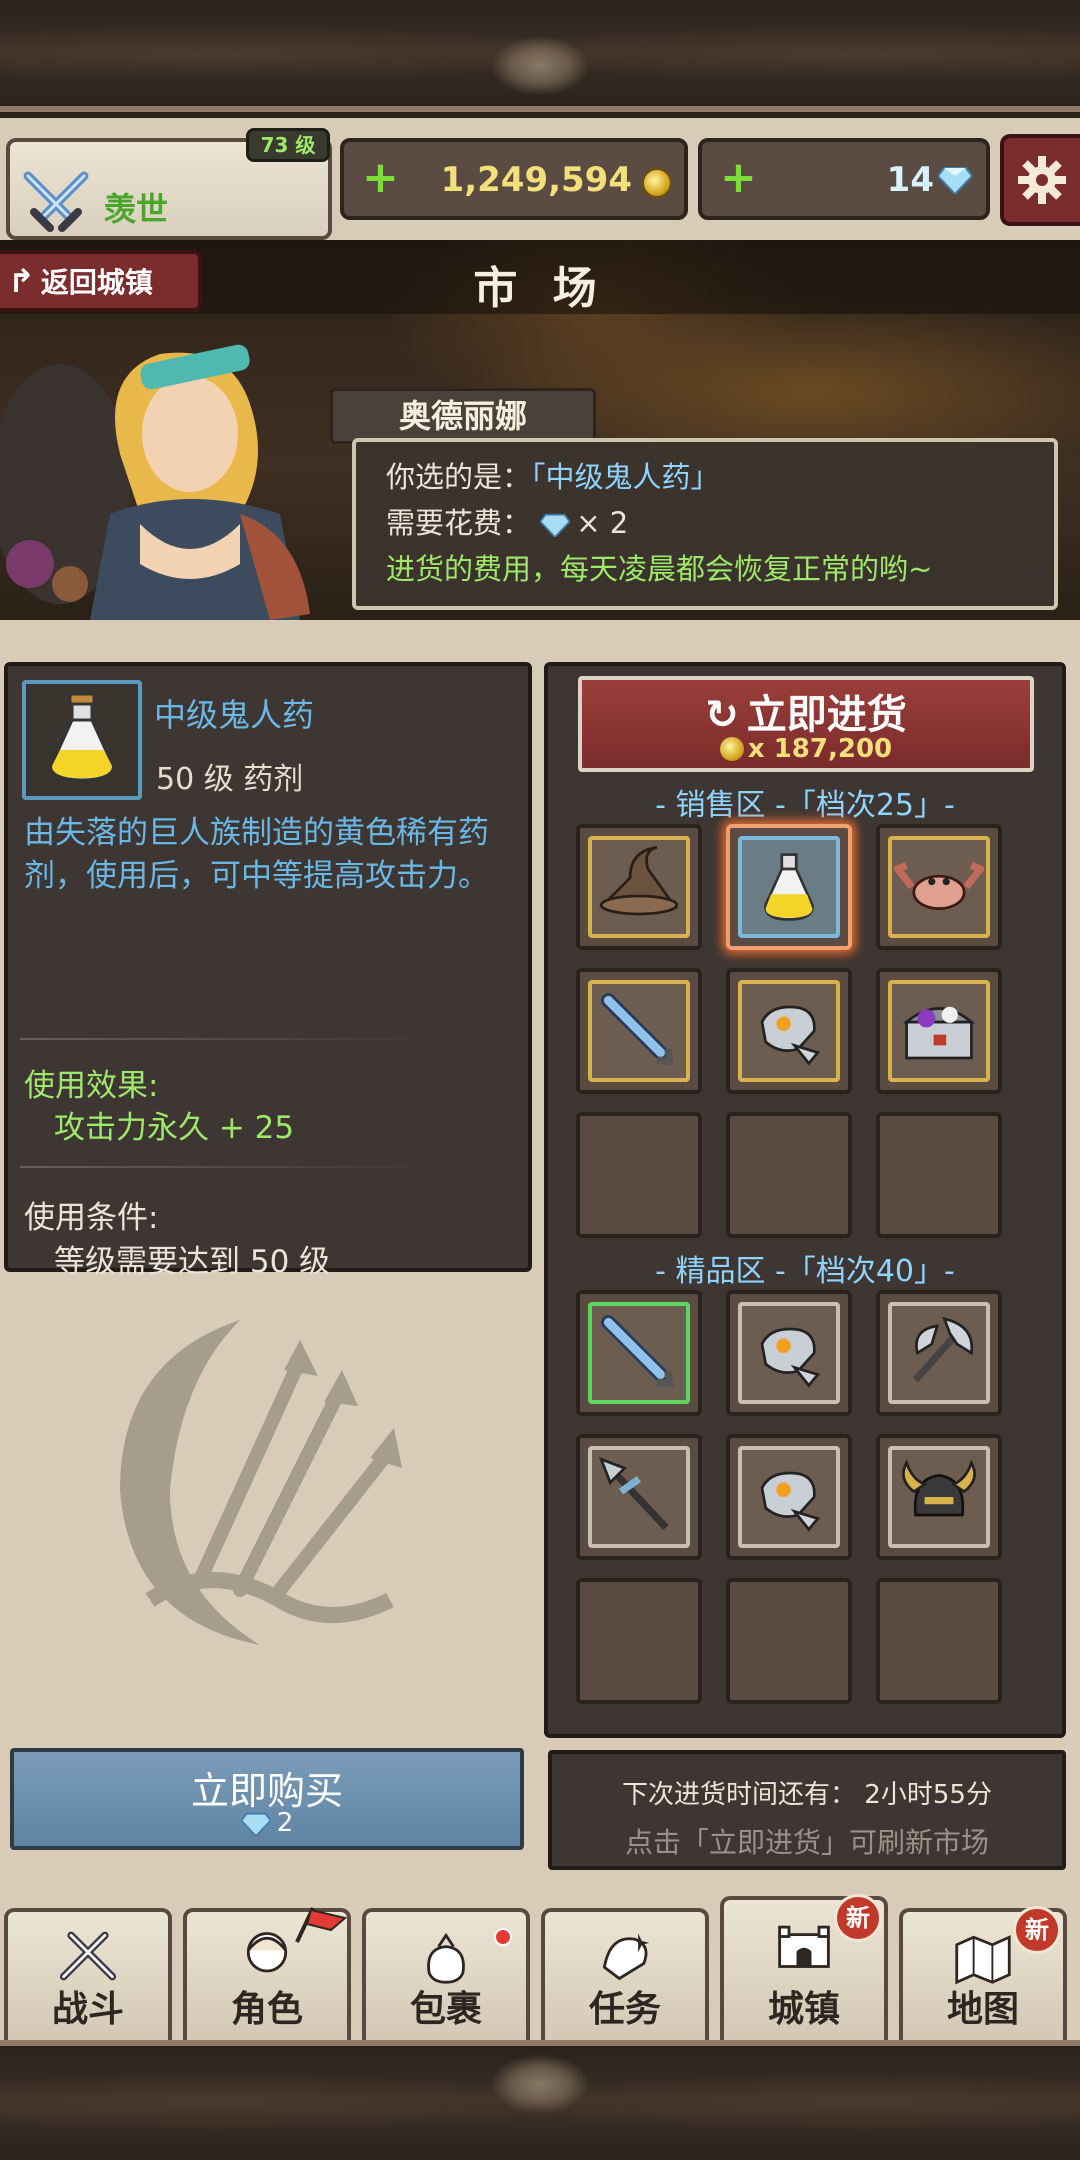  Describe the element at coordinates (657, 183) in the screenshot. I see `coin-icon` at that location.